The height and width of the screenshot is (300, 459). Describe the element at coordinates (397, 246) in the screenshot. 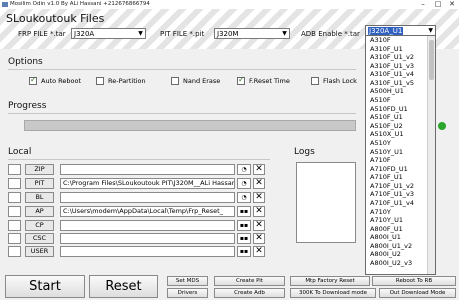

I see `adb-option: A800I_U1_v2` at that location.